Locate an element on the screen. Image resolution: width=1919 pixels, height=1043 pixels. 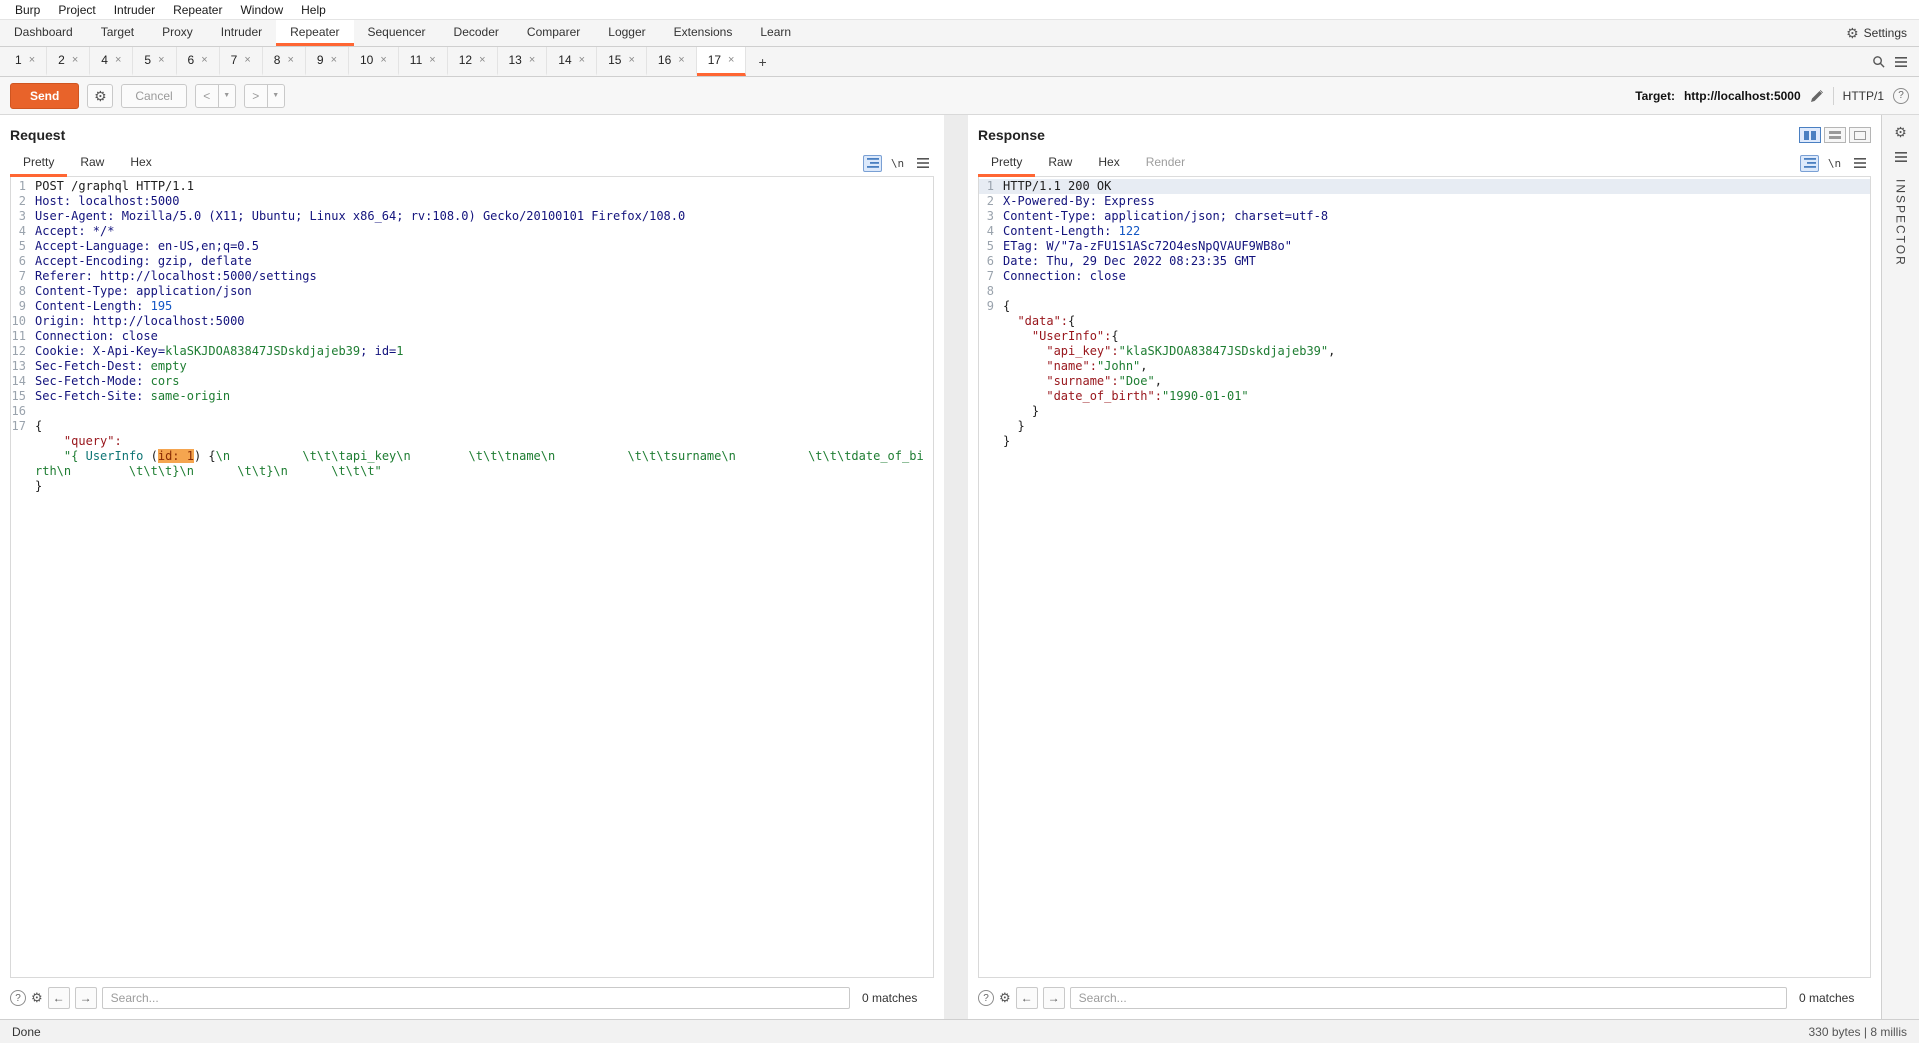
tab-target: Target is located at coordinates (117, 33).